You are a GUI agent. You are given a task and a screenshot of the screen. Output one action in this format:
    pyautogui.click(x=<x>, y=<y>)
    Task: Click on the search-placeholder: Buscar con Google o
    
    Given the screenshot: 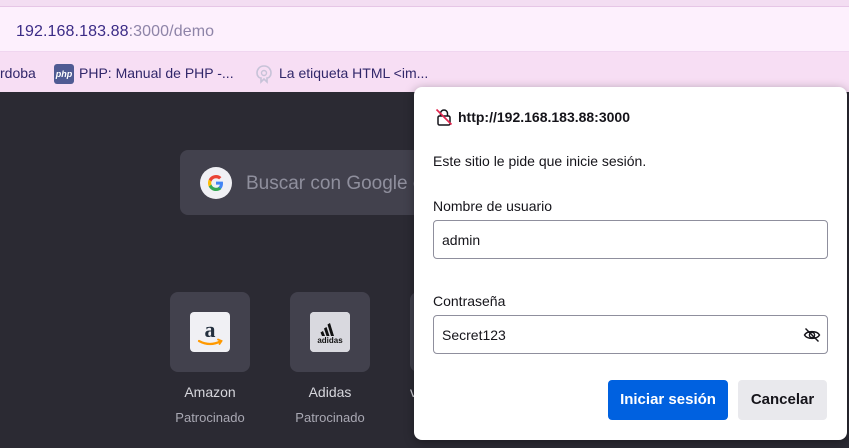 What is the action you would take?
    pyautogui.click(x=335, y=183)
    